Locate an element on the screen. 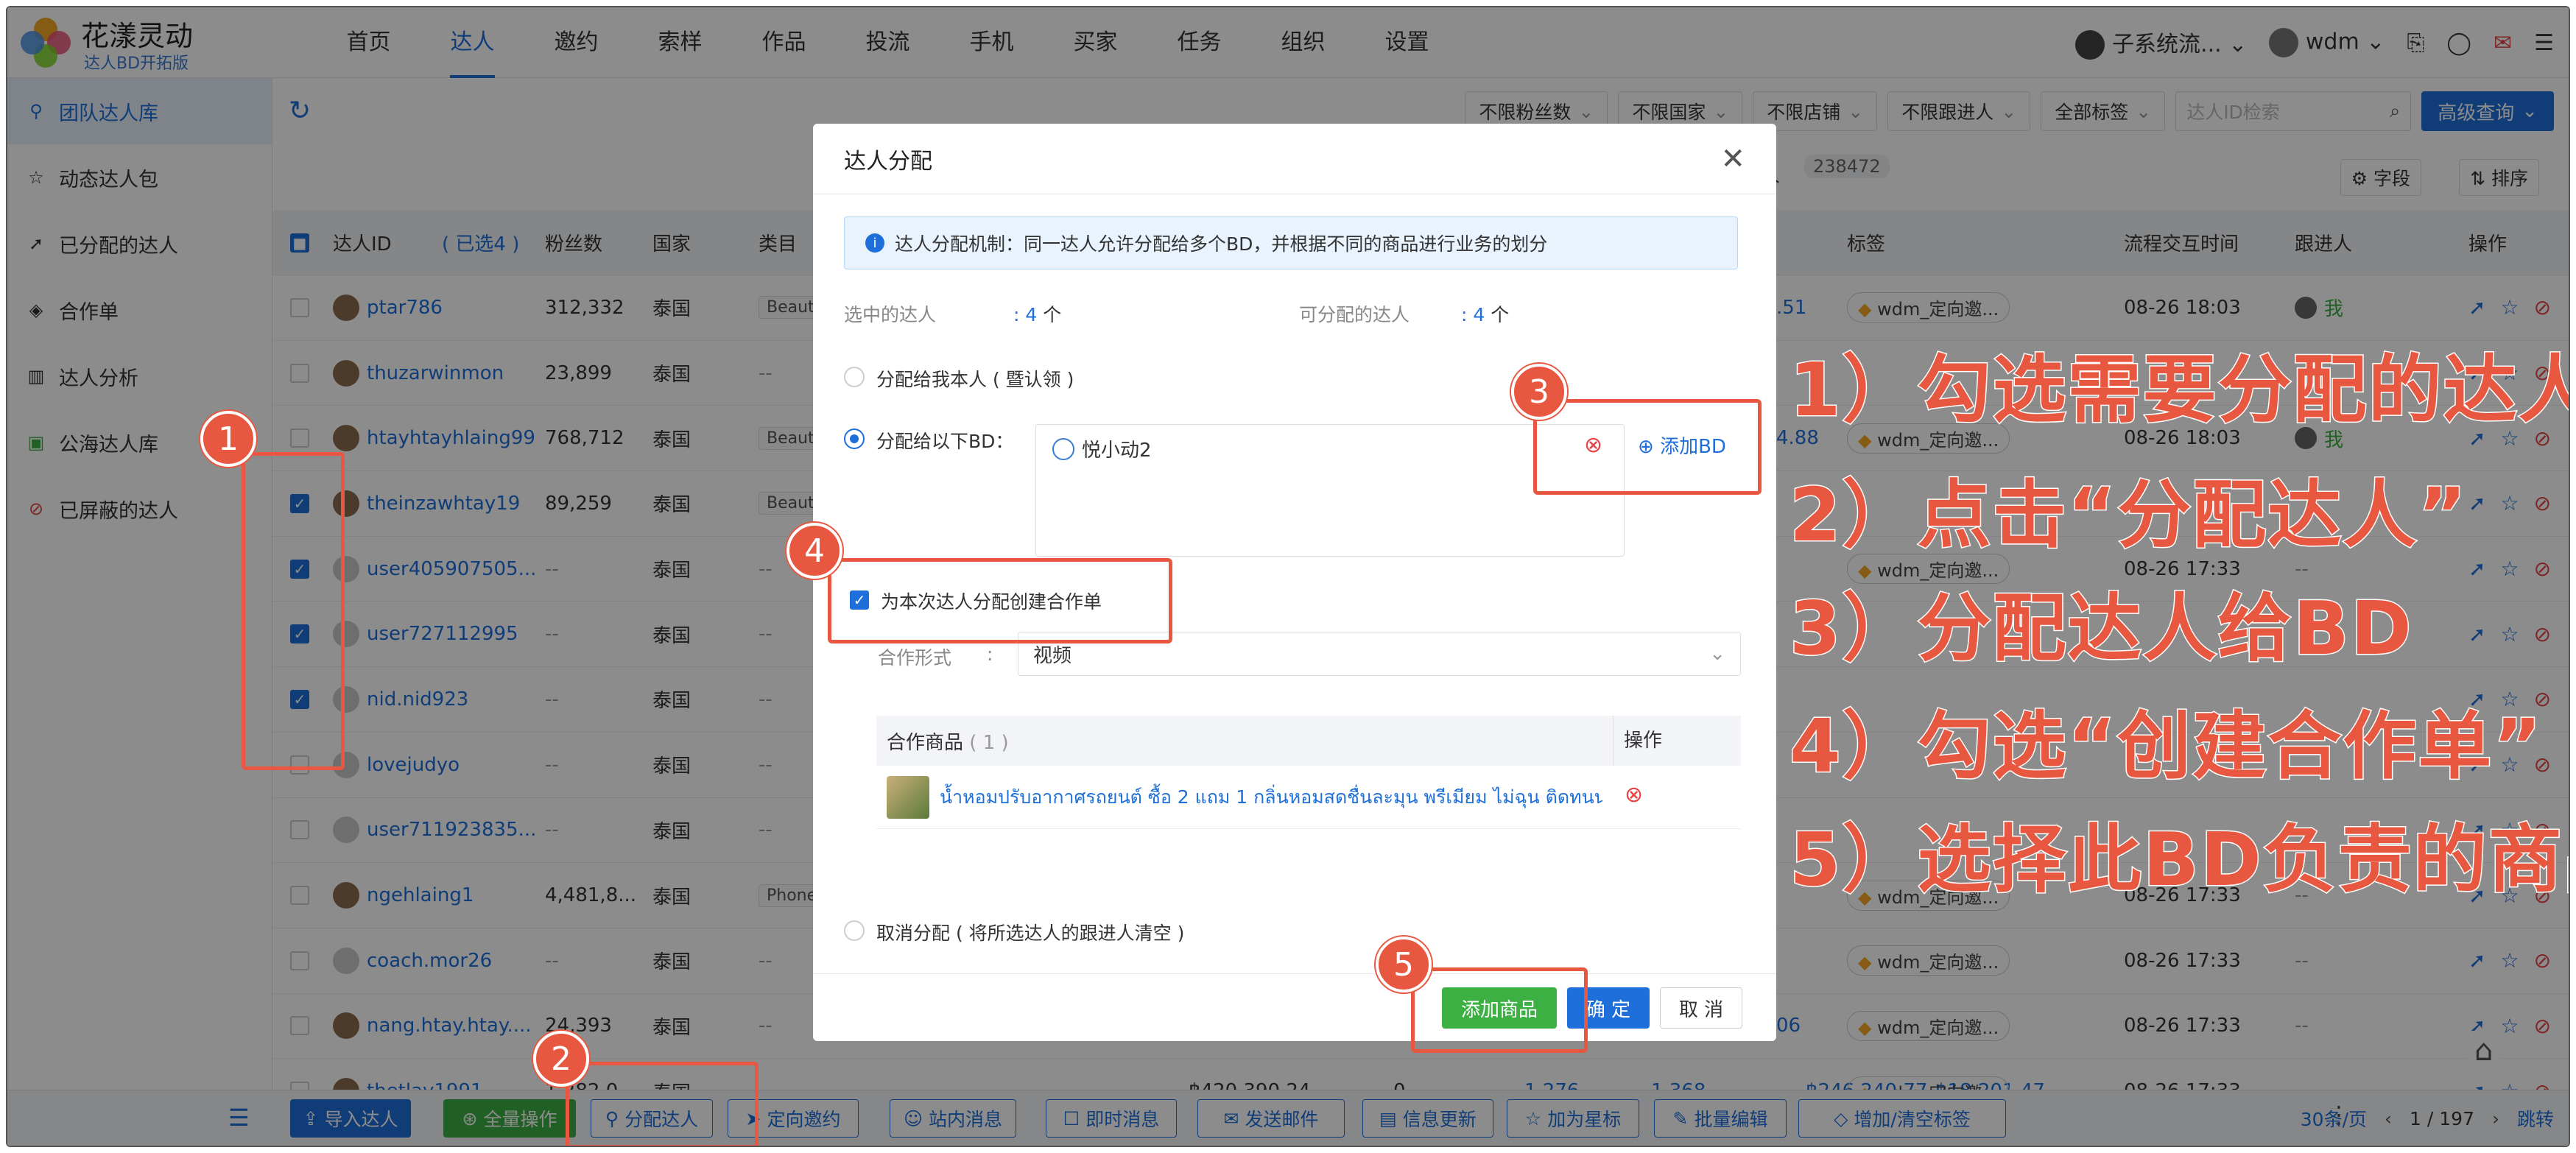 Image resolution: width=2576 pixels, height=1153 pixels. radio-assign-bd is located at coordinates (854, 439).